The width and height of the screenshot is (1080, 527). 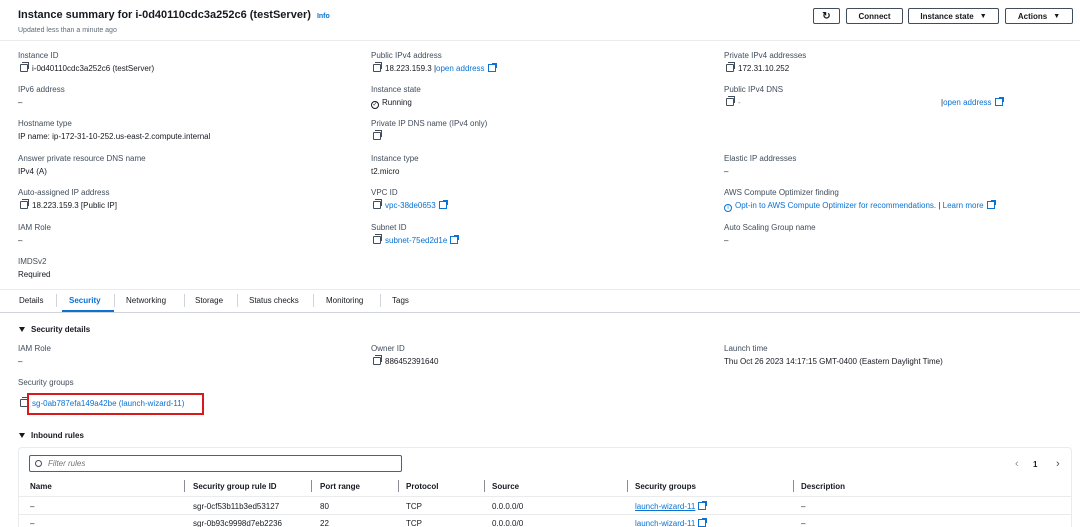 I want to click on tab-tags: Tags, so click(x=400, y=300).